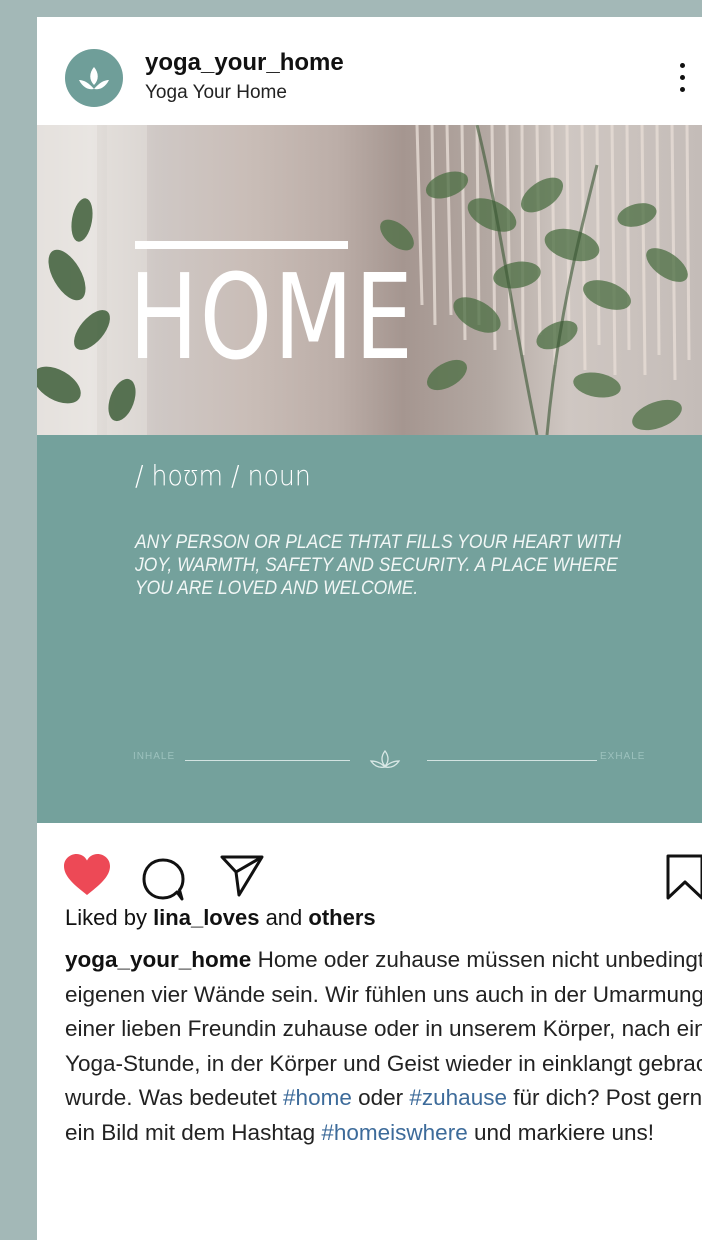 This screenshot has height=1240, width=702. What do you see at coordinates (158, 959) in the screenshot?
I see `caption-author: yoga_your_home` at bounding box center [158, 959].